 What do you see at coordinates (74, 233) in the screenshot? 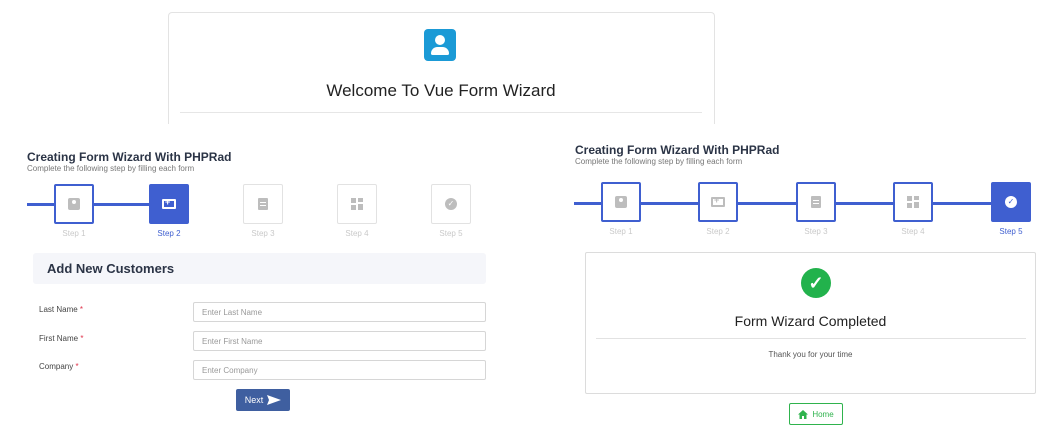
I see `left-step-1-label: Step 1` at bounding box center [74, 233].